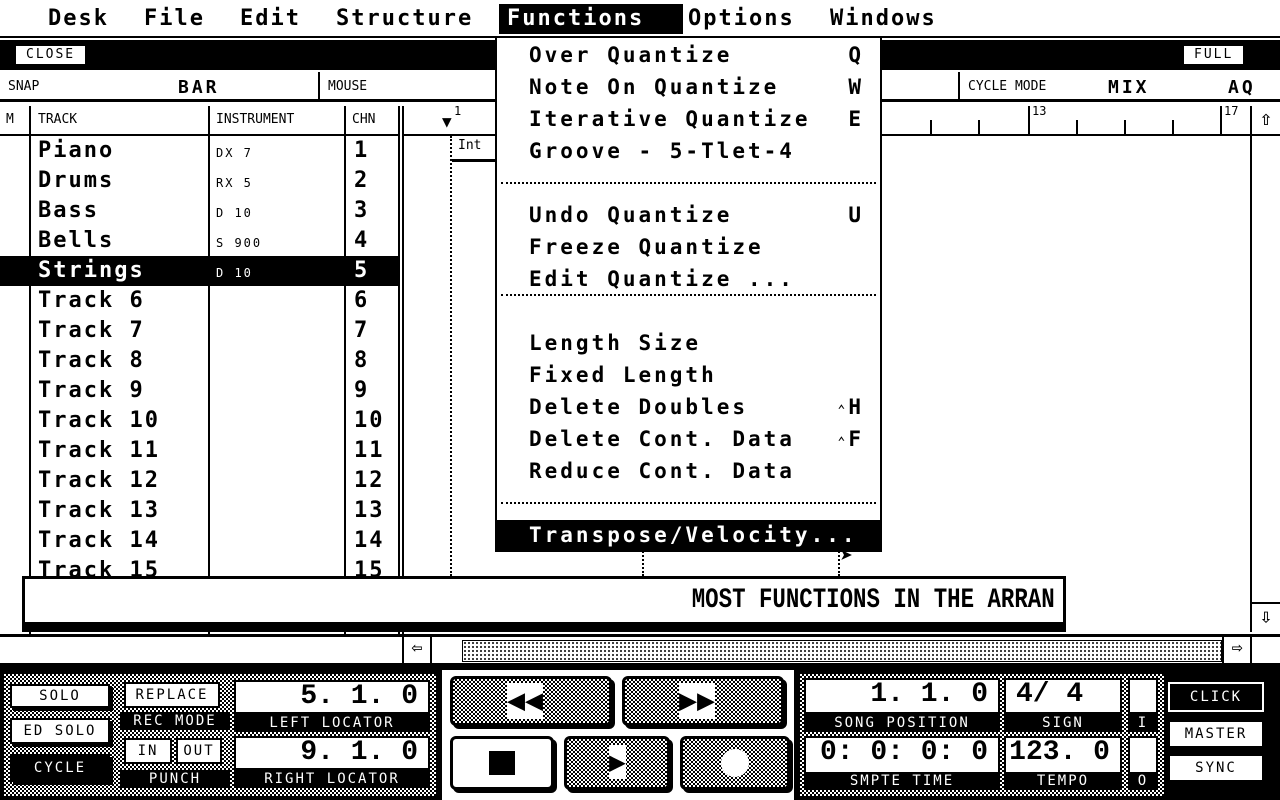  I want to click on horizontal-scroll-thumb, so click(842, 651).